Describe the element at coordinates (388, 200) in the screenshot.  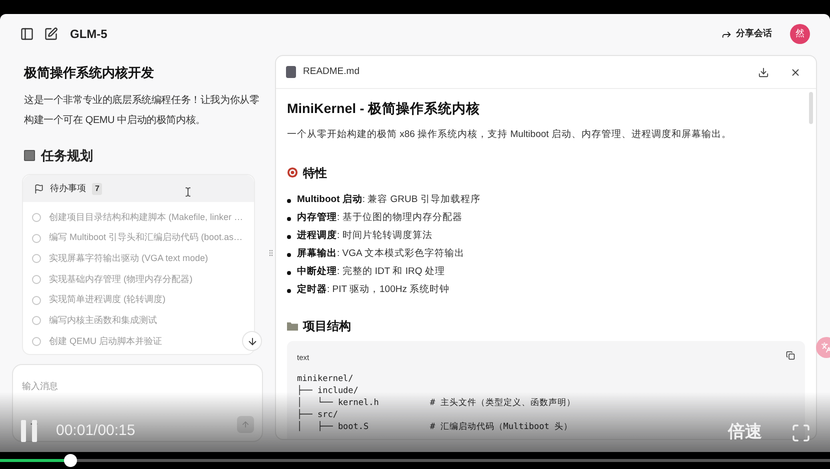
I see `feature-item: Multiboot 启动: 兼容 GRUB 引导加载程序` at that location.